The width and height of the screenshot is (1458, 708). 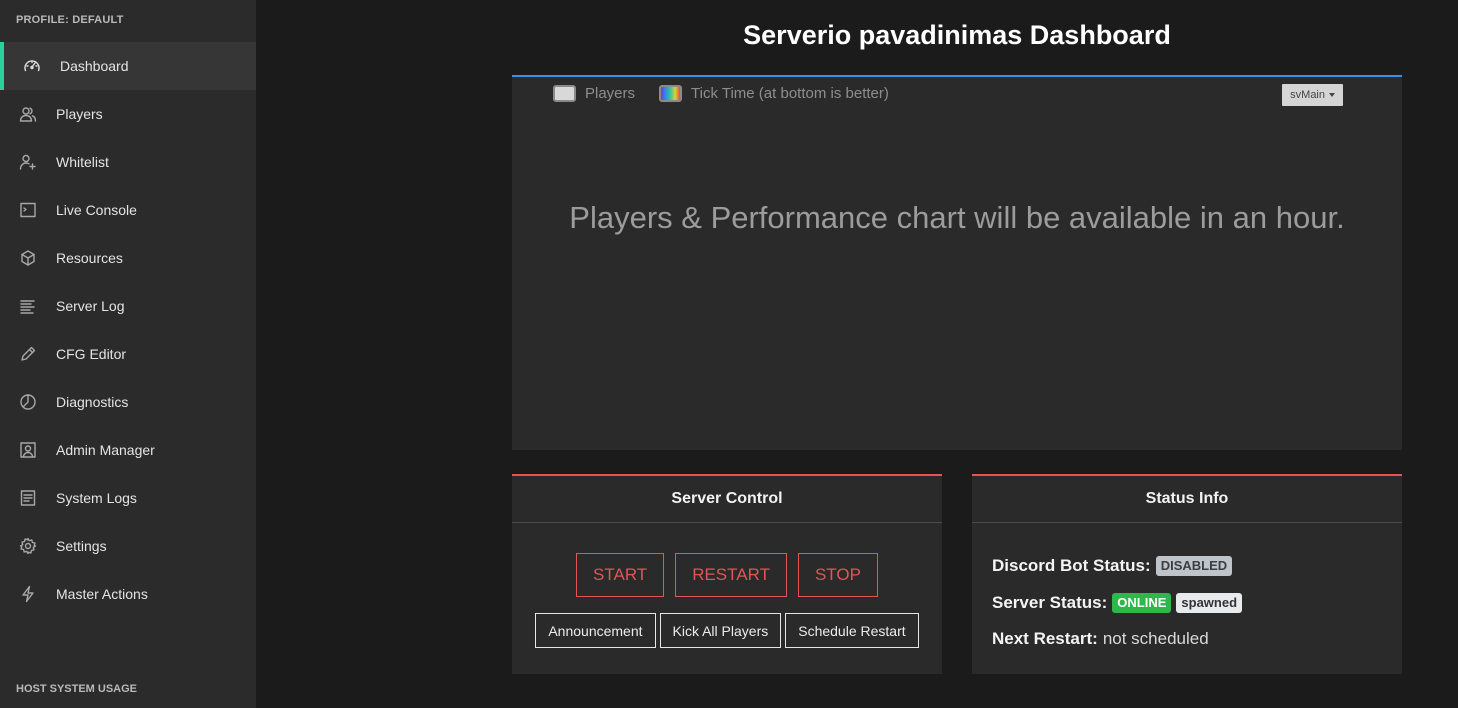 I want to click on sidebar-item-settings: Settings, so click(x=128, y=546).